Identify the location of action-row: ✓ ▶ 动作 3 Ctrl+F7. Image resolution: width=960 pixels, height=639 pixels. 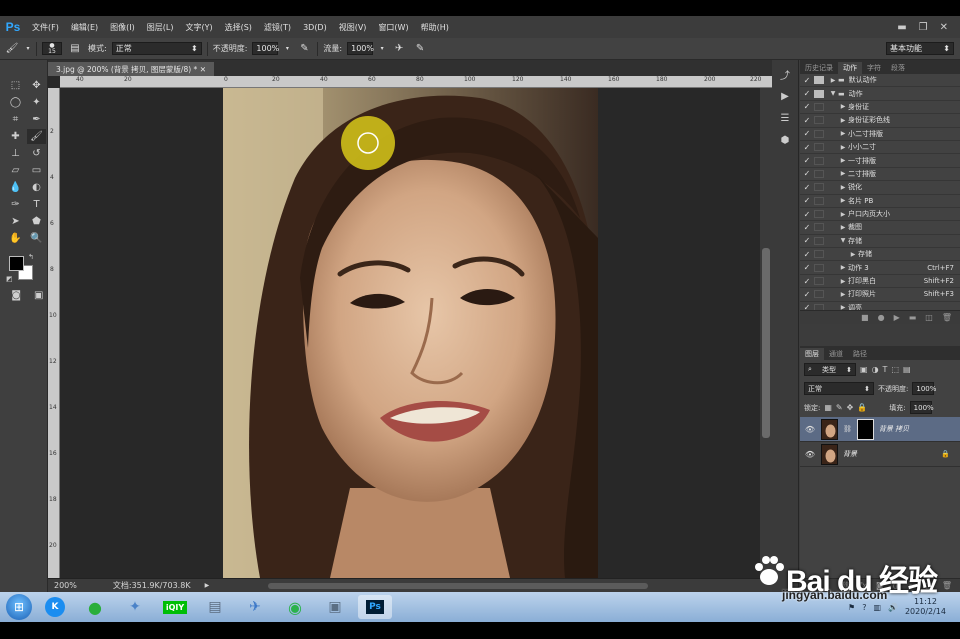
(880, 268).